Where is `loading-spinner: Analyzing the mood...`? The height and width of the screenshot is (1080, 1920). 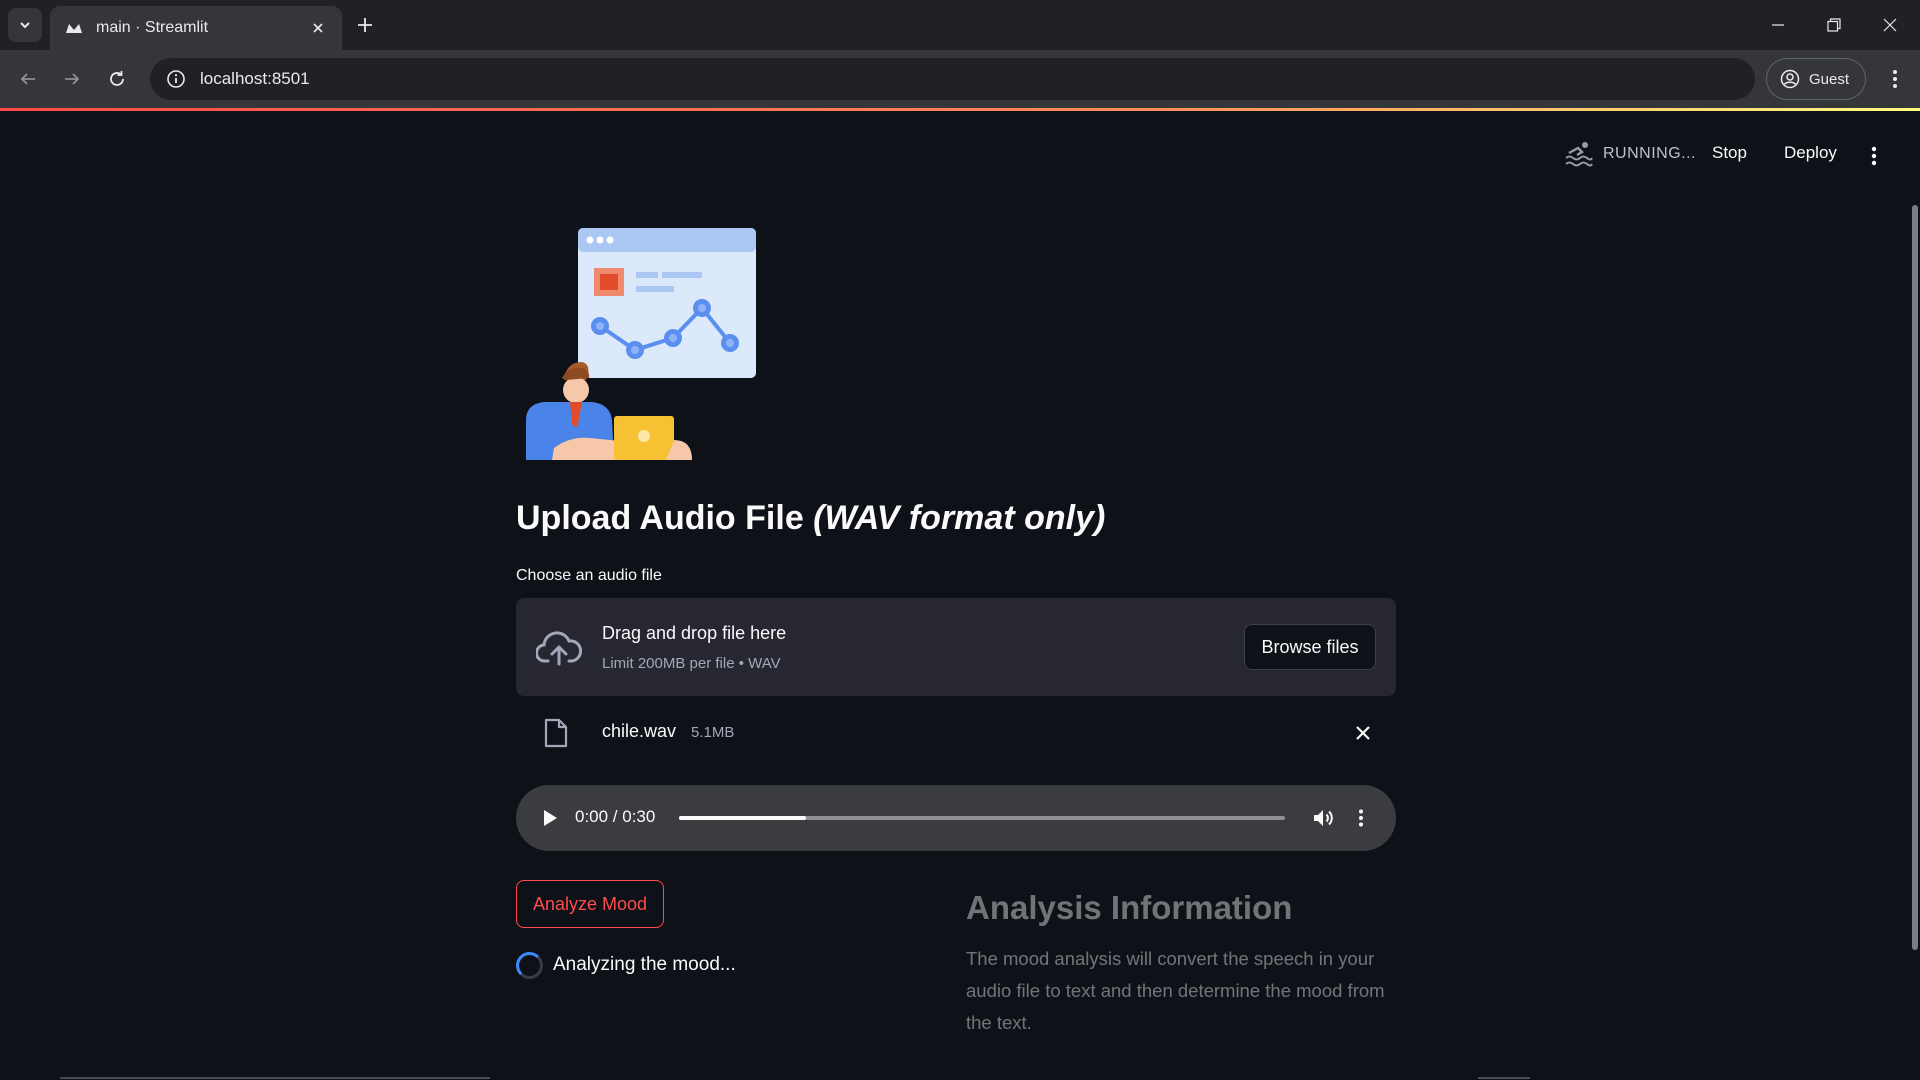 loading-spinner: Analyzing the mood... is located at coordinates (626, 965).